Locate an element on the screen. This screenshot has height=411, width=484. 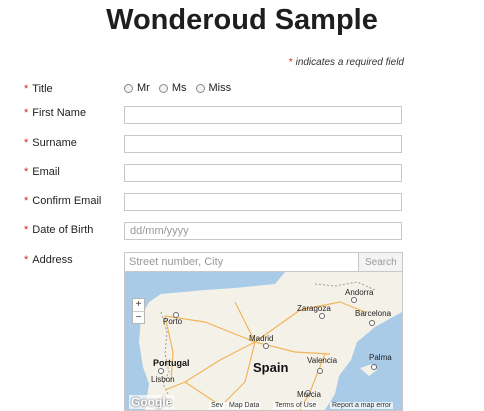
required-note: * indicates a required field is located at coordinates (346, 62).